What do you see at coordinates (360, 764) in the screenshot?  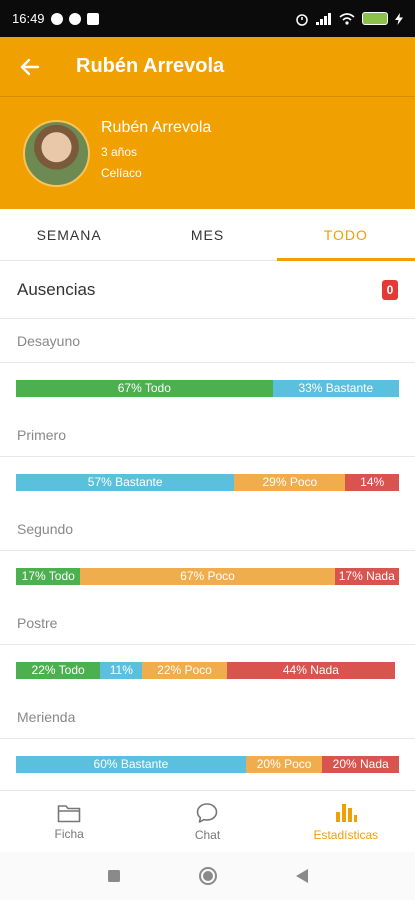 I see `bar-segment-nada: 20% Nada` at bounding box center [360, 764].